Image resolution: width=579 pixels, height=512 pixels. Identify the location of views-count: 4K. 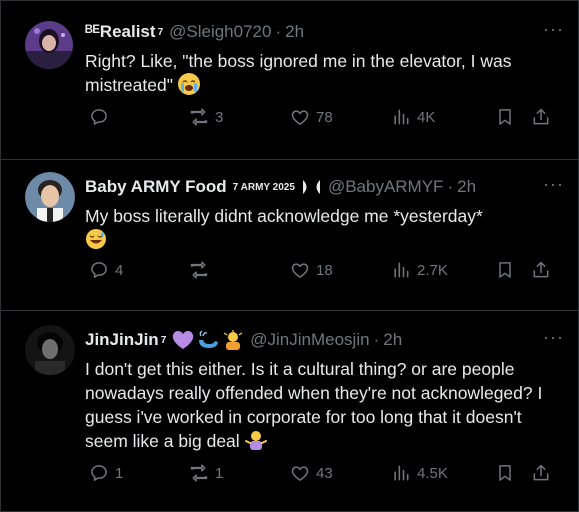
(426, 117).